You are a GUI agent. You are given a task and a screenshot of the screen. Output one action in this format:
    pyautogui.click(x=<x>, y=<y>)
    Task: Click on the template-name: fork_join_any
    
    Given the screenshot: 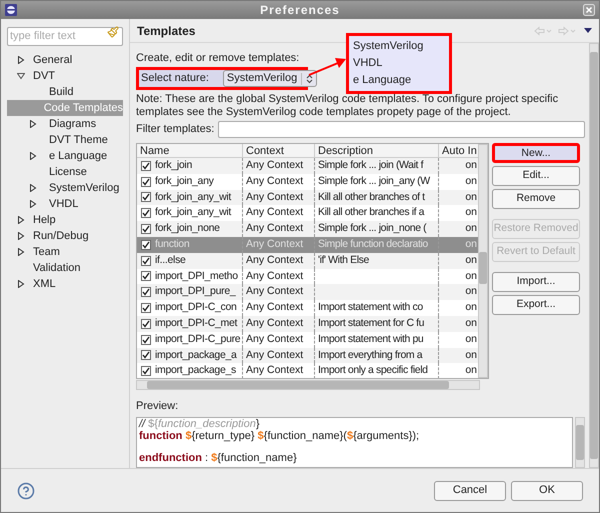 What is the action you would take?
    pyautogui.click(x=184, y=181)
    